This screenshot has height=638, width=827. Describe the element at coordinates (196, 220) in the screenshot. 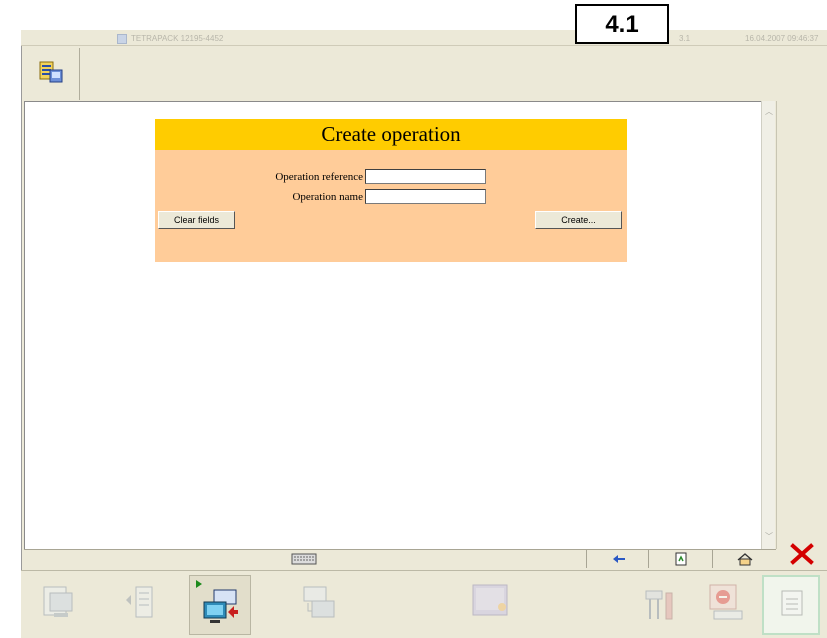

I see `clear-fields-button: Clear fields` at that location.